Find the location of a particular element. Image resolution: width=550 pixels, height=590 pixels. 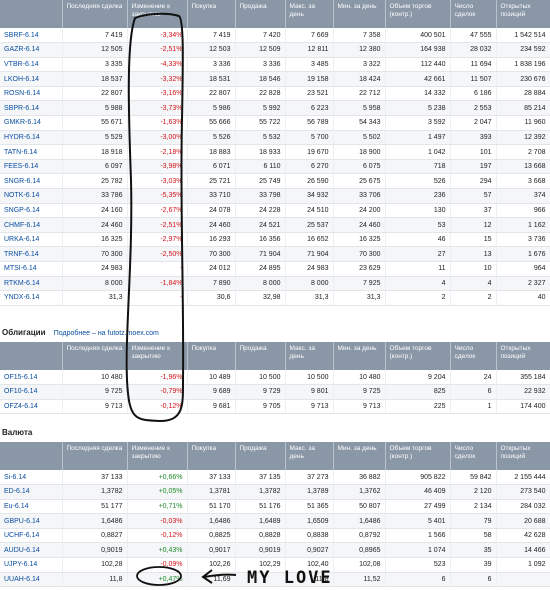

cell-change: -3,16% is located at coordinates (157, 94).